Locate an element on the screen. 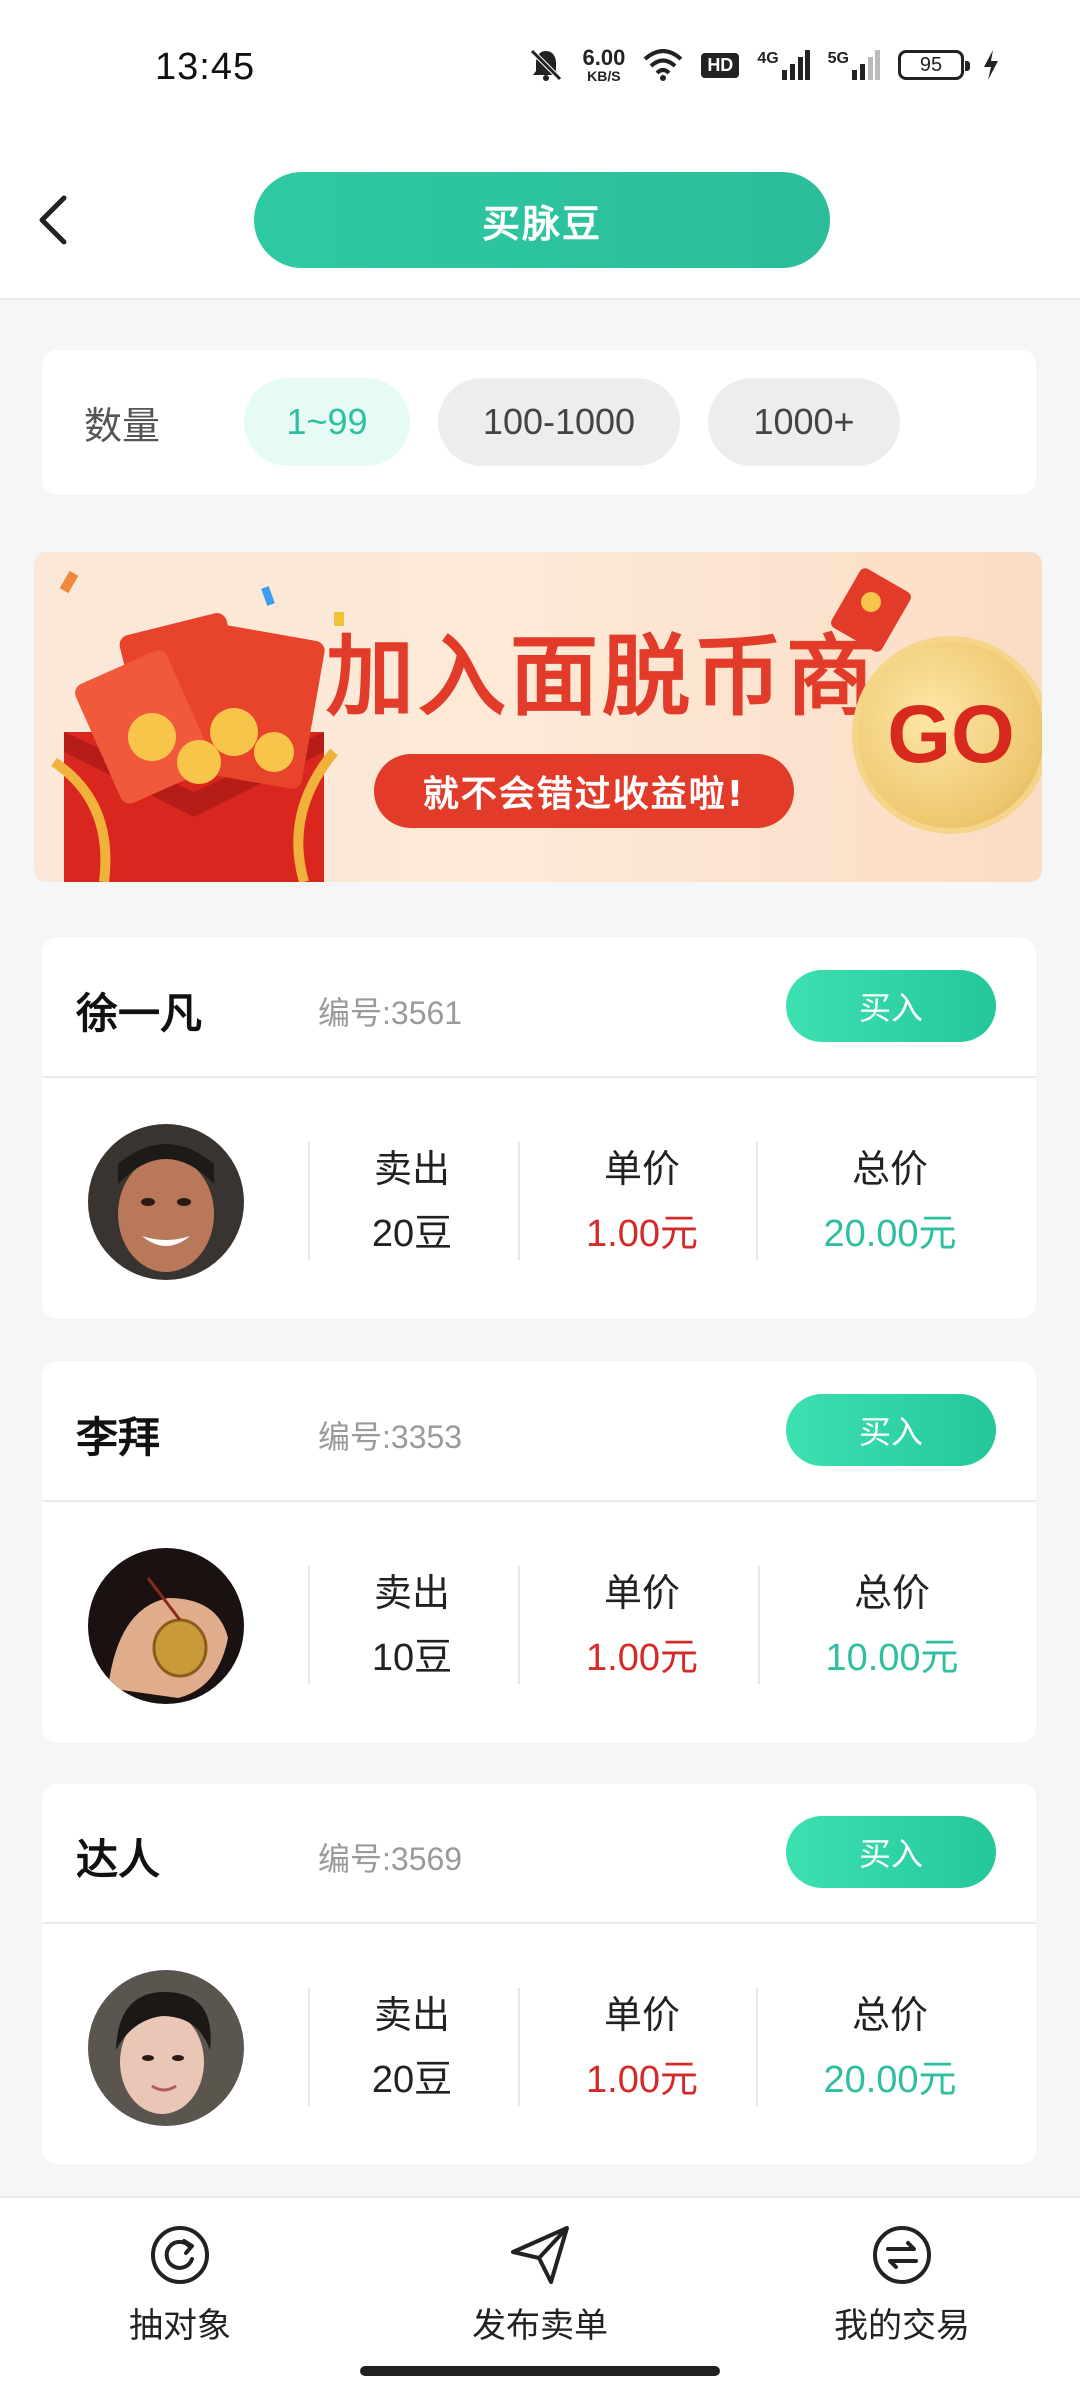 This screenshot has width=1080, height=2400. status-icons: 6.00 KB/S HD 4G 5G 95 is located at coordinates (764, 65).